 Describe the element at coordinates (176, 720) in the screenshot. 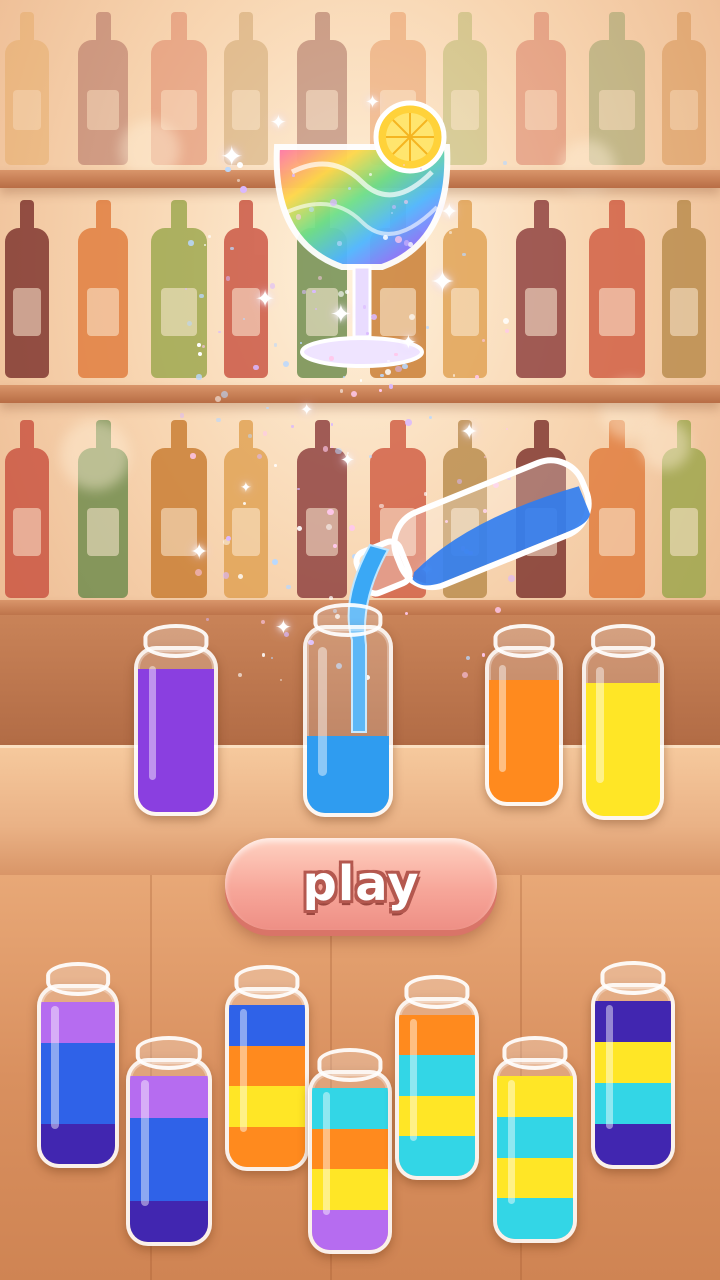

I see `top-vial-purple` at that location.